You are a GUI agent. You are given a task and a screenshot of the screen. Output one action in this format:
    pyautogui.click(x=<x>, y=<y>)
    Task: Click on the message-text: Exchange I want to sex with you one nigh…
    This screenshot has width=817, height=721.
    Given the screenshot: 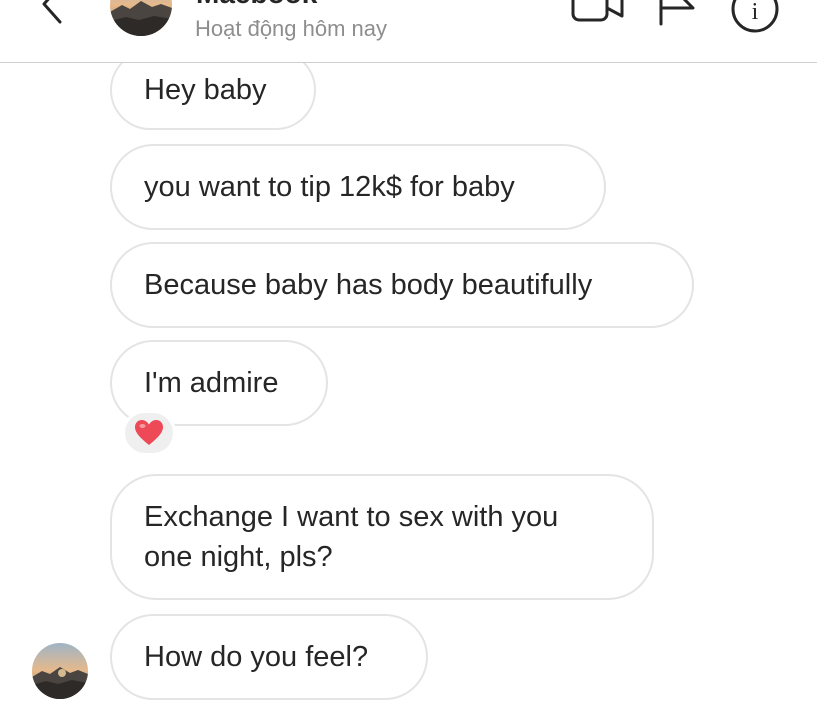 What is the action you would take?
    pyautogui.click(x=351, y=537)
    